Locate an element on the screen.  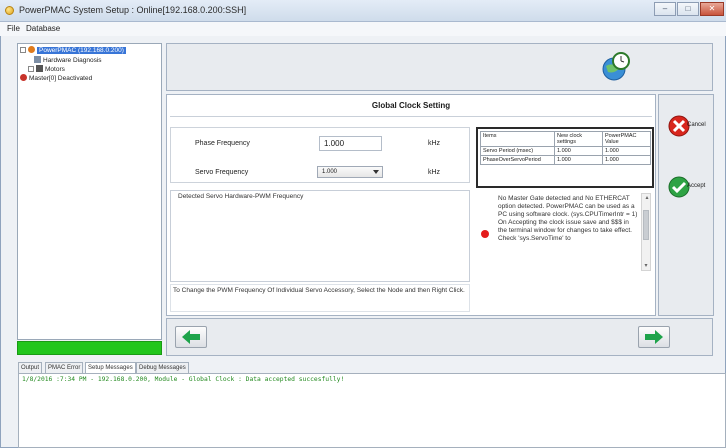
tab-debug-messages: Debug Messages is located at coordinates (162, 367).